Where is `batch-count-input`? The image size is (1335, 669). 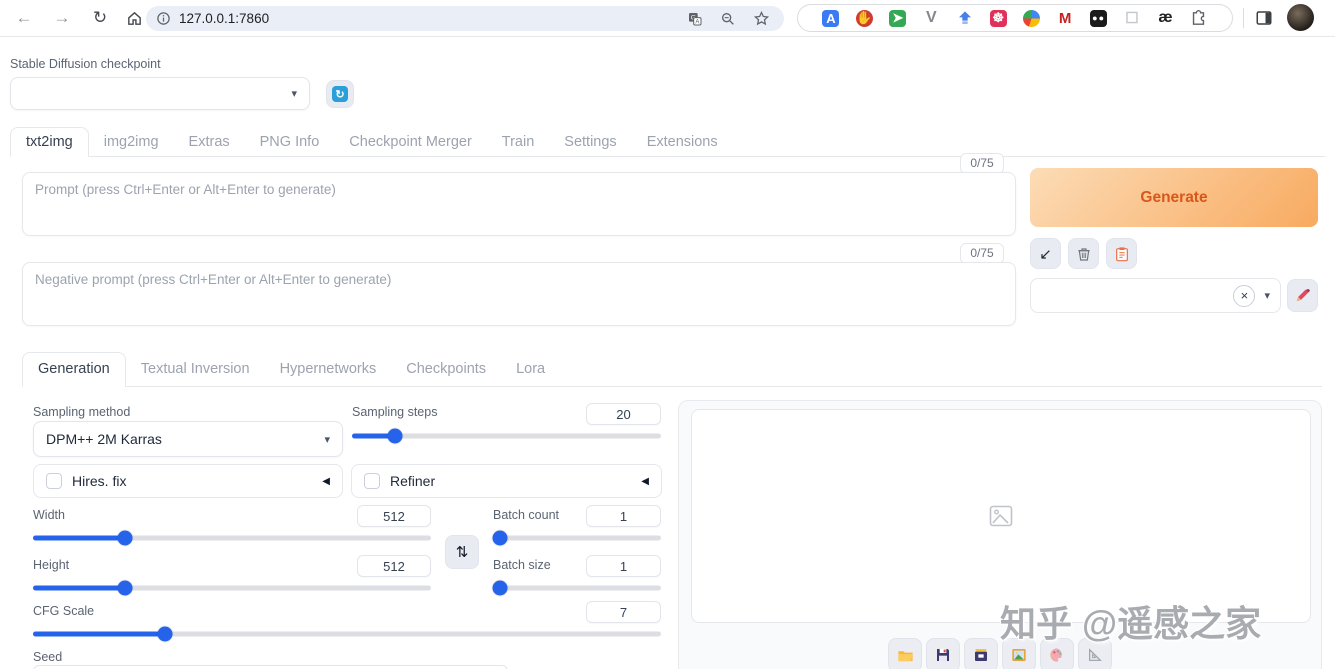 batch-count-input is located at coordinates (623, 516).